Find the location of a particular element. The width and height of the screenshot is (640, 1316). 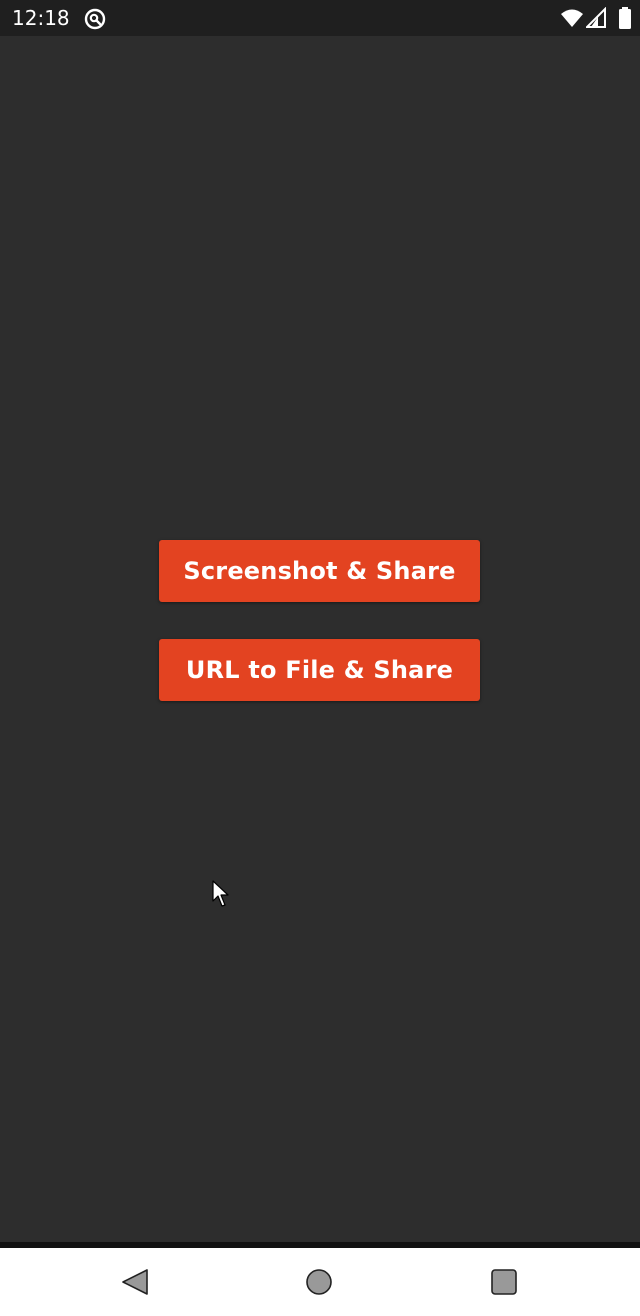

vpn-key-icon is located at coordinates (95, 19).